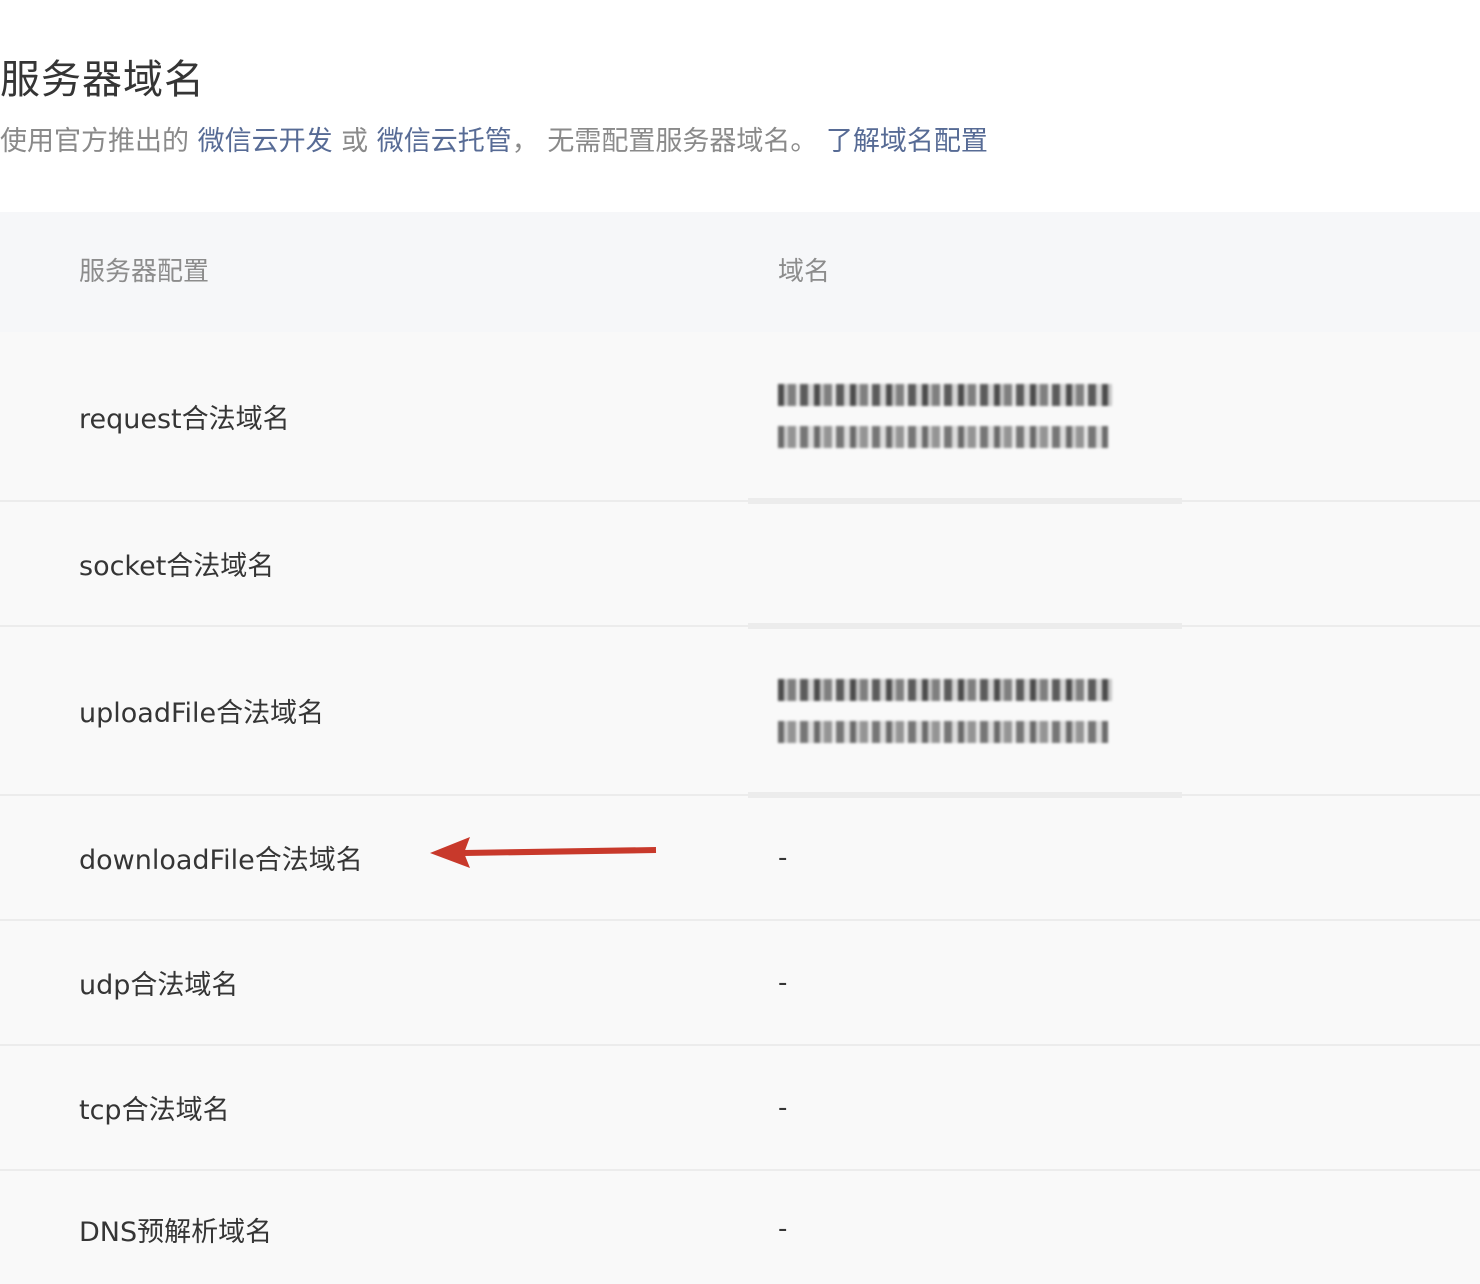  I want to click on row-label: request合法域名, so click(184, 419).